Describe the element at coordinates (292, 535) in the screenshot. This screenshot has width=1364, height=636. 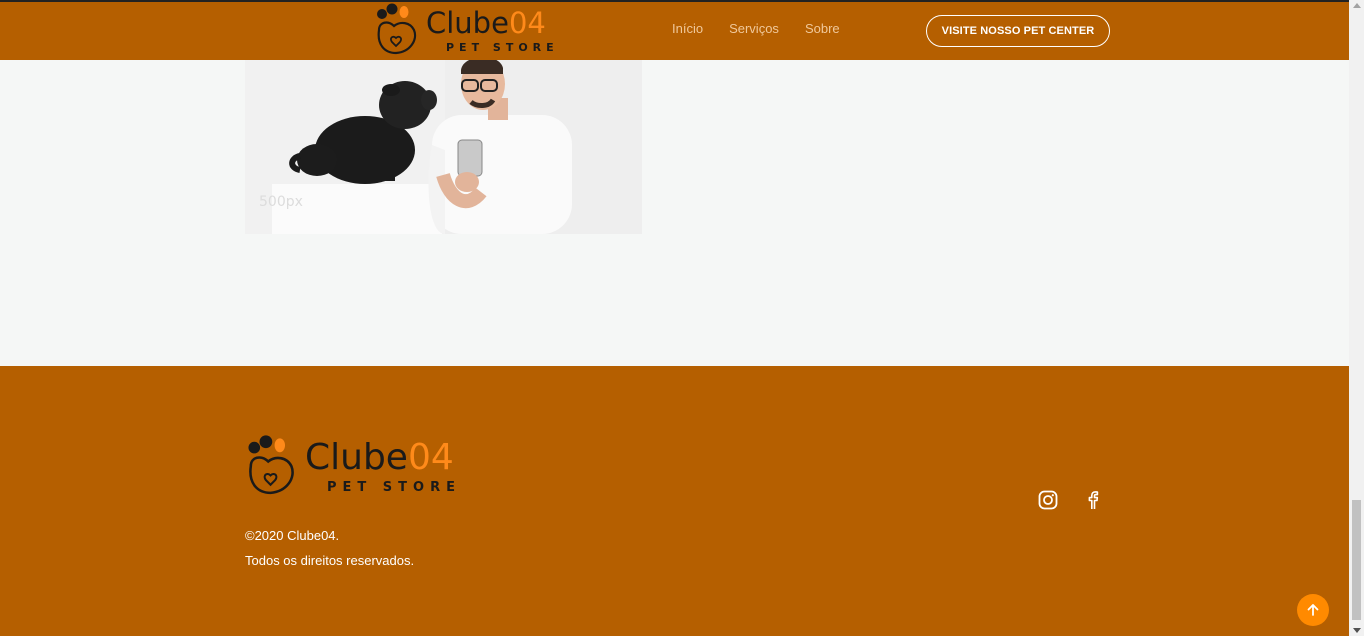
I see `copyright-text: ©2020 Clube04.` at that location.